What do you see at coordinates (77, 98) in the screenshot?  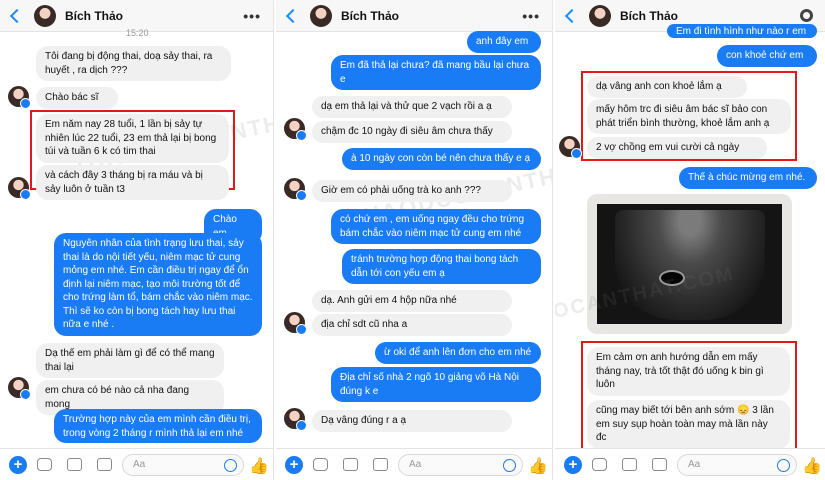 I see `message-incoming: Chào bác sĩ` at bounding box center [77, 98].